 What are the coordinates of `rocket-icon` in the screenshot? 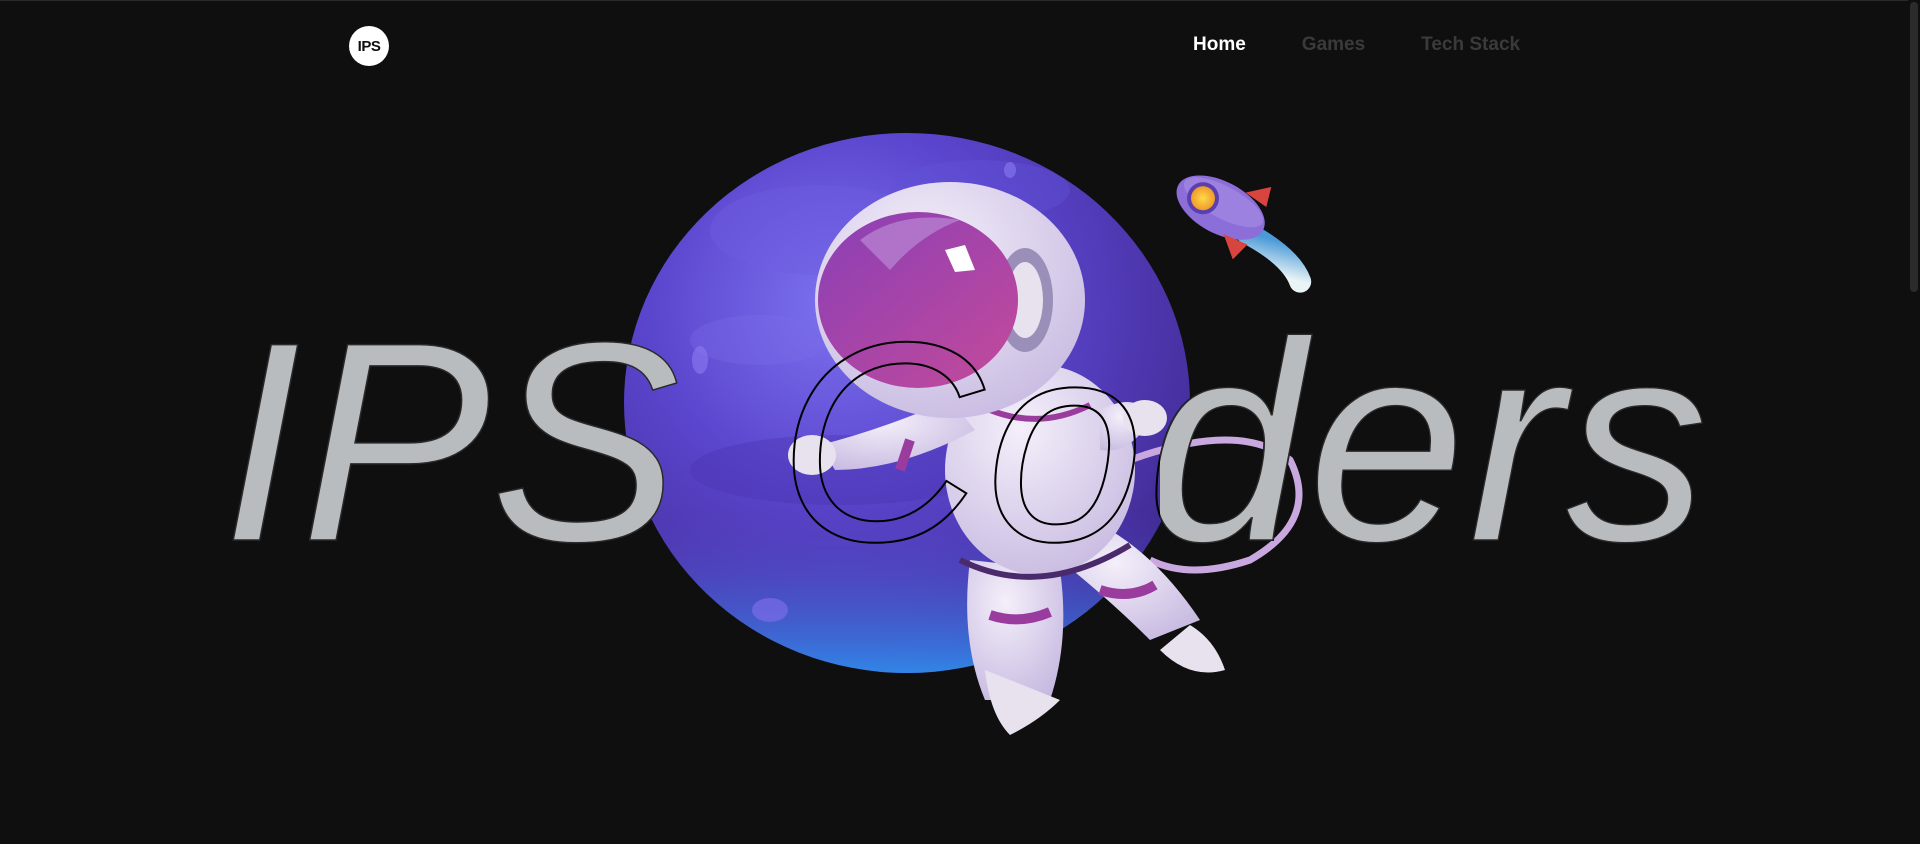 It's located at (1244, 234).